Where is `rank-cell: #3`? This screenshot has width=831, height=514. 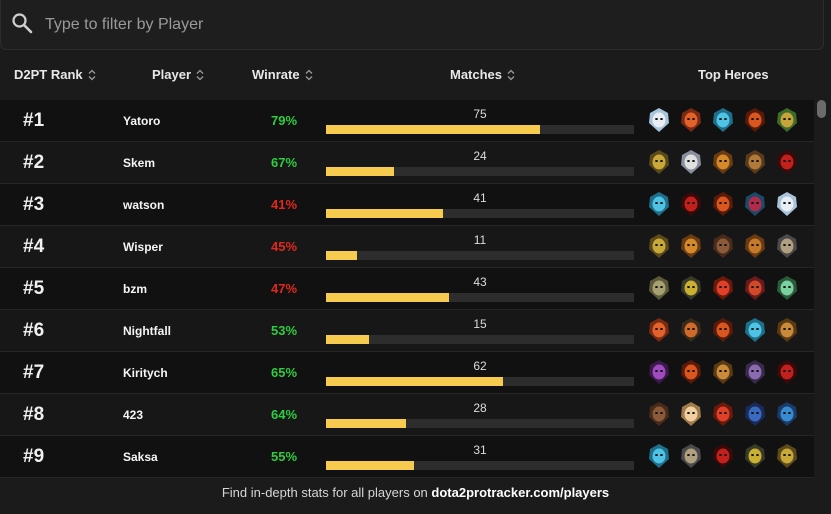 rank-cell: #3 is located at coordinates (34, 204).